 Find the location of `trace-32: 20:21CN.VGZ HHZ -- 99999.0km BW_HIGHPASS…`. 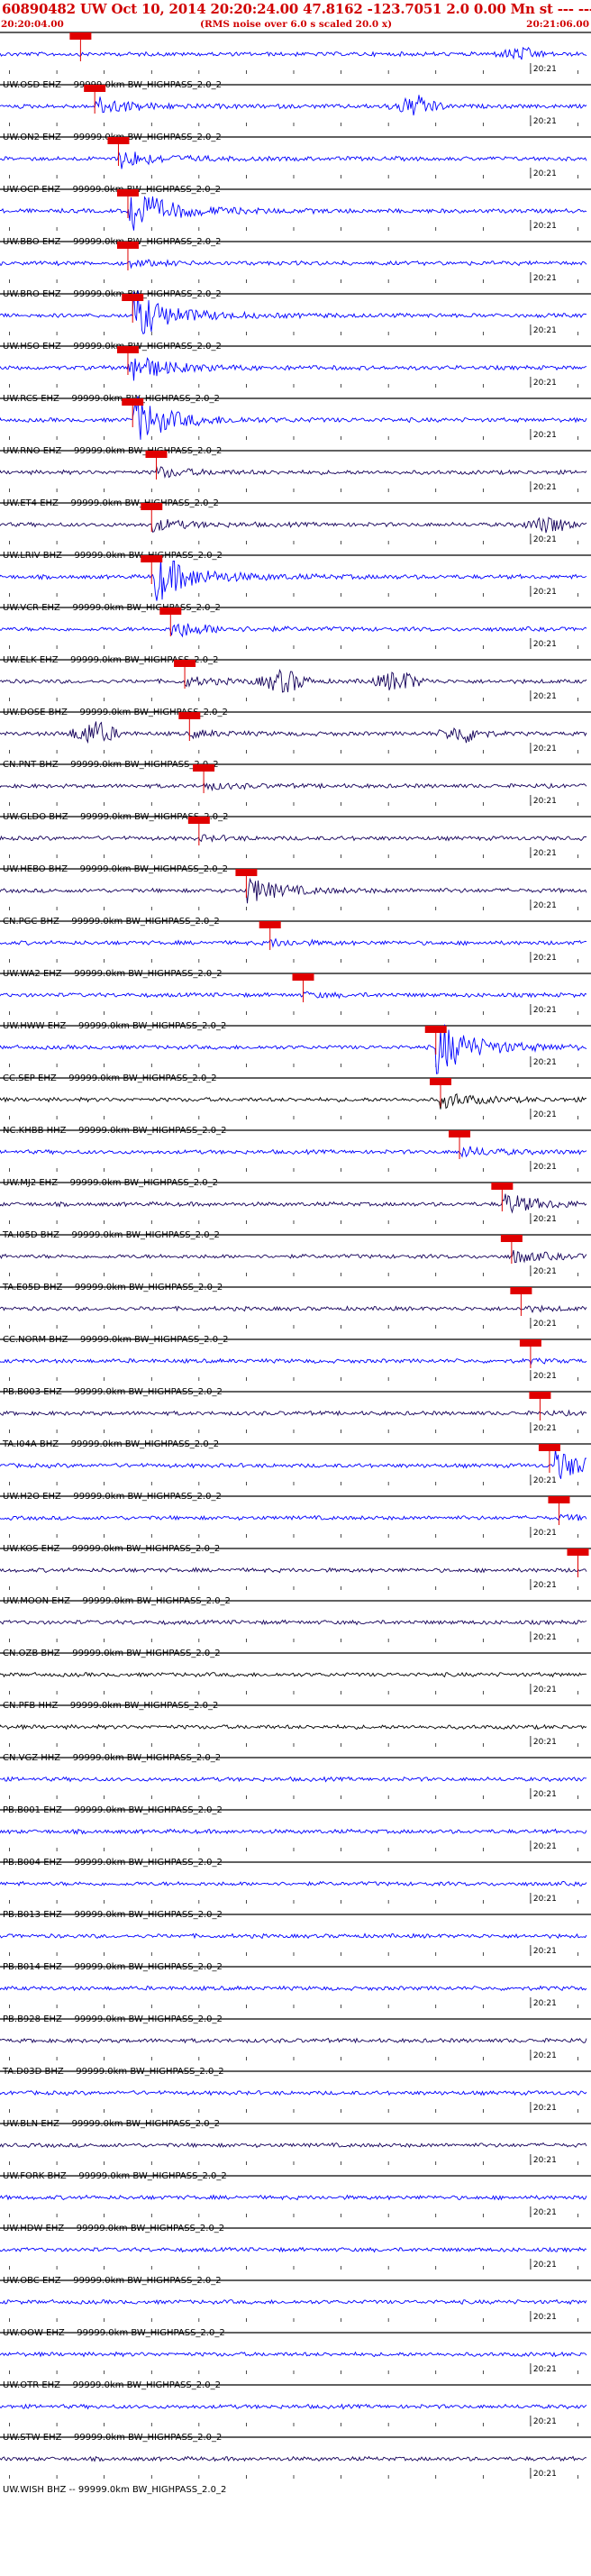

trace-32: 20:21CN.VGZ HHZ -- 99999.0km BW_HIGHPASS… is located at coordinates (295, 1733).